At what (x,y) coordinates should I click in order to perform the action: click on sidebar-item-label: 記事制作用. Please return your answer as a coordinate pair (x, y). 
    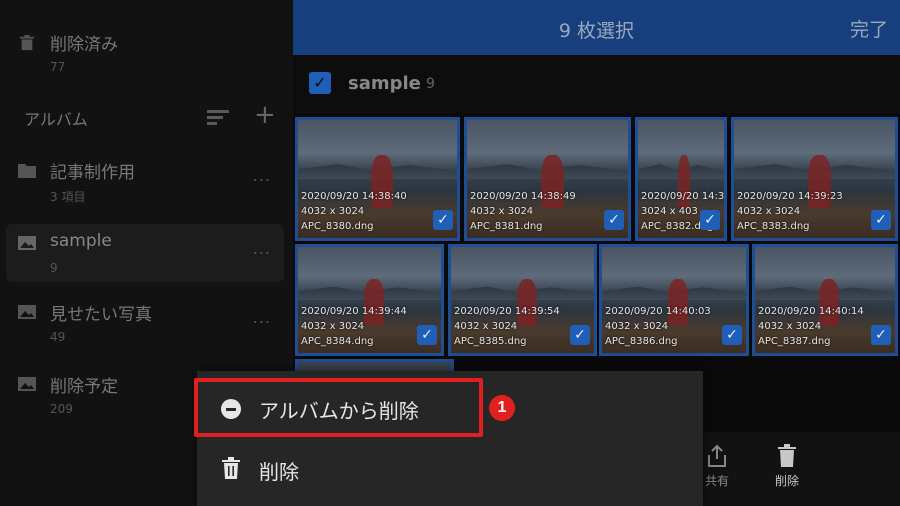
    Looking at the image, I should click on (92, 173).